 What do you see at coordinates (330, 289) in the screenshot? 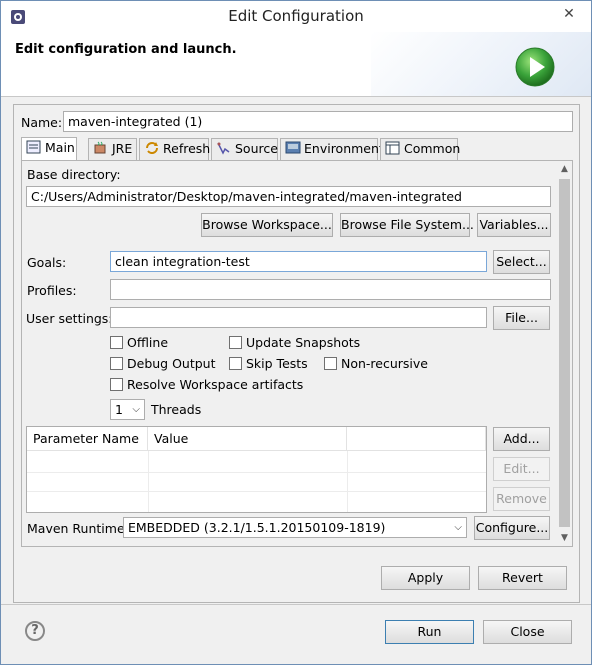
I see `profiles-input` at bounding box center [330, 289].